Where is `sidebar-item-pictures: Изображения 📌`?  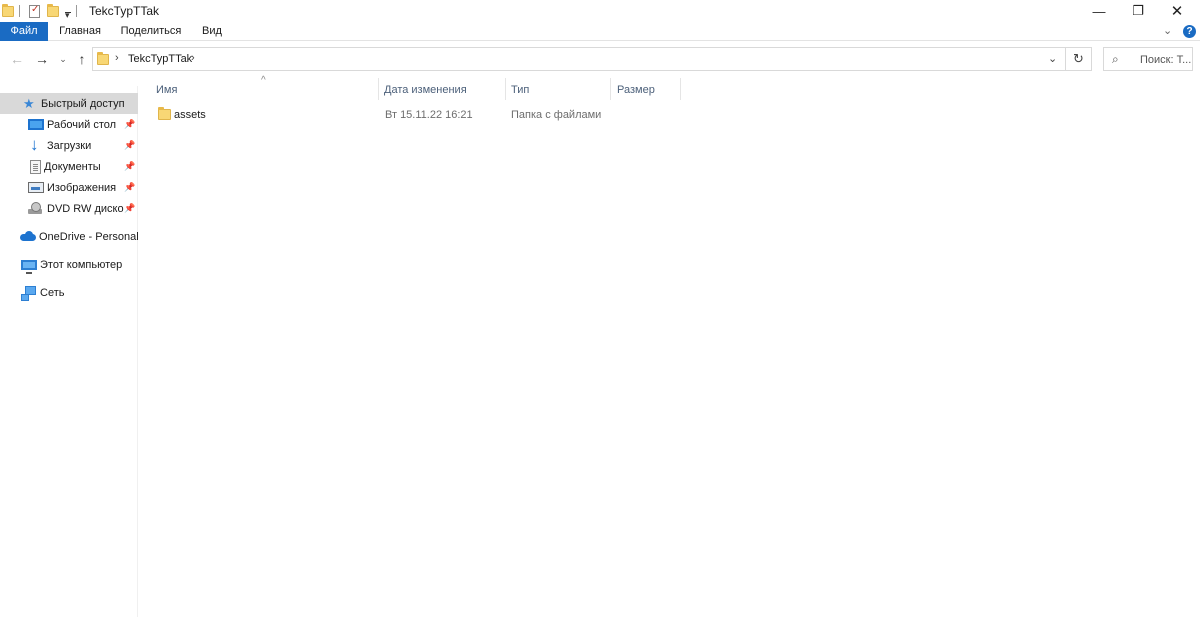
sidebar-item-pictures: Изображения 📌 is located at coordinates (69, 187).